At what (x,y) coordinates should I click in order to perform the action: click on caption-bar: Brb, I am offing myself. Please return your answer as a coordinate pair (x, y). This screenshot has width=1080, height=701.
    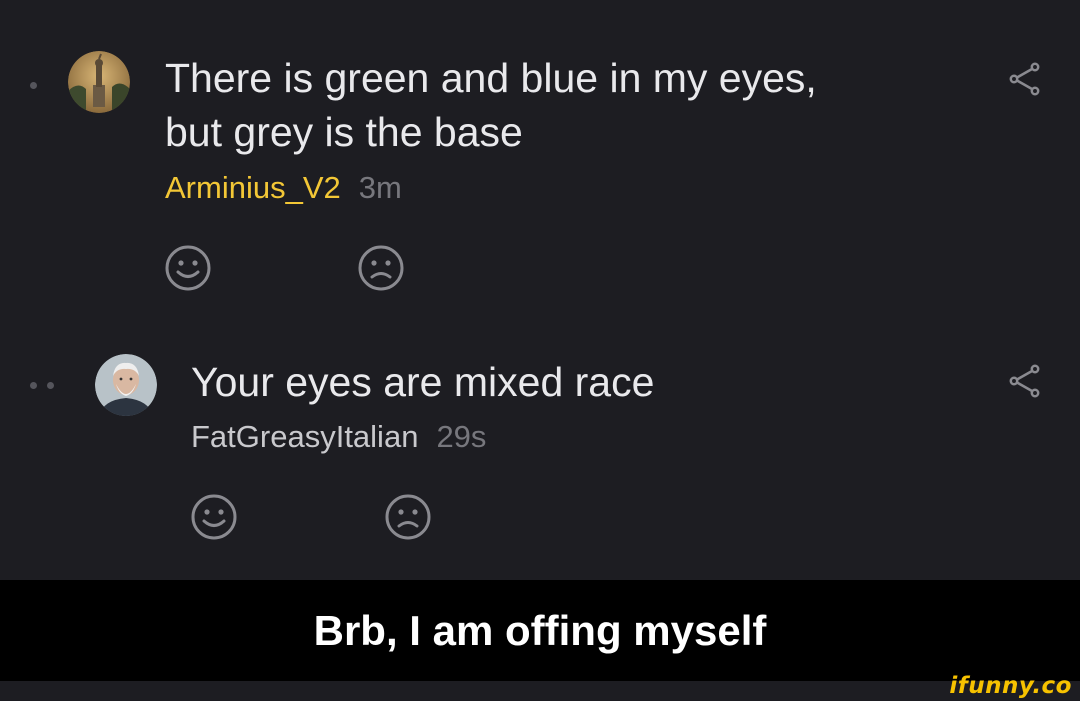
    Looking at the image, I should click on (540, 630).